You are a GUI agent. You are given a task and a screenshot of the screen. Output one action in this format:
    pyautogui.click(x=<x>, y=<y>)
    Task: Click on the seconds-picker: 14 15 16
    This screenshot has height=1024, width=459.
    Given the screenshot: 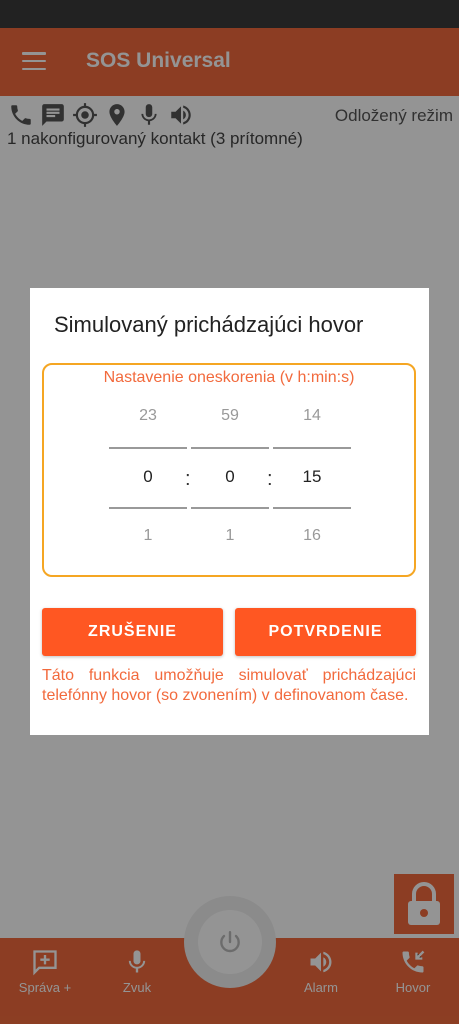 What is the action you would take?
    pyautogui.click(x=312, y=480)
    